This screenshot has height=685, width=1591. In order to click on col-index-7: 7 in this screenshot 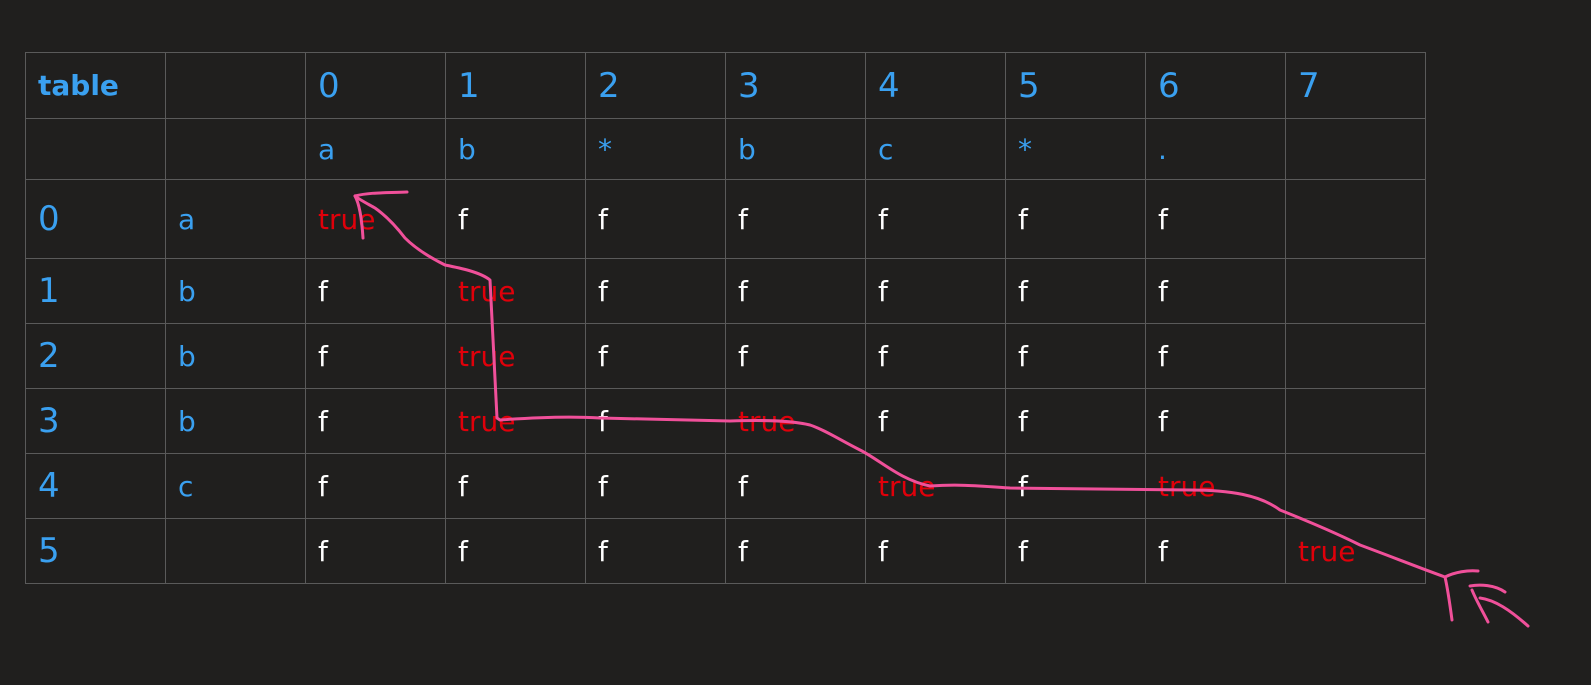, I will do `click(1355, 85)`.